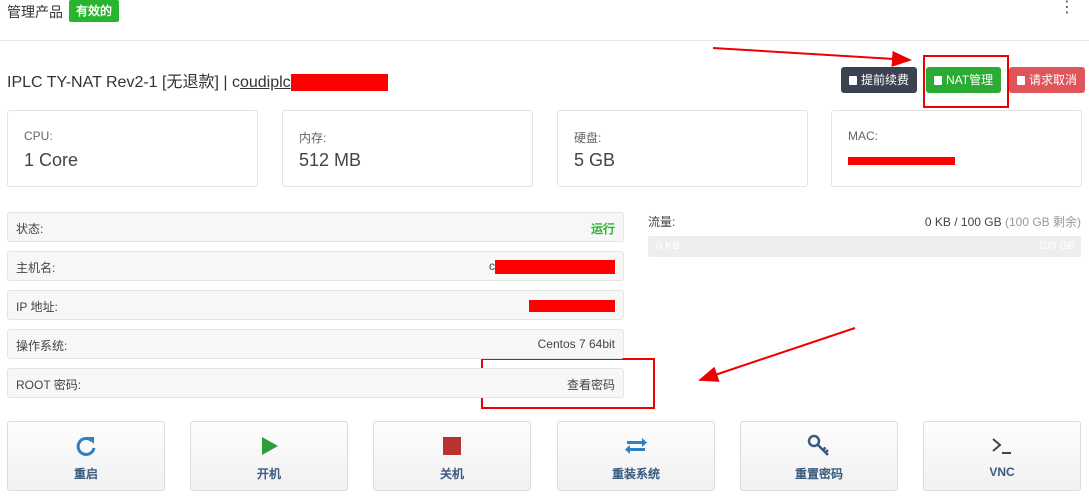 This screenshot has height=499, width=1089. I want to click on redacted-hostname, so click(339, 83).